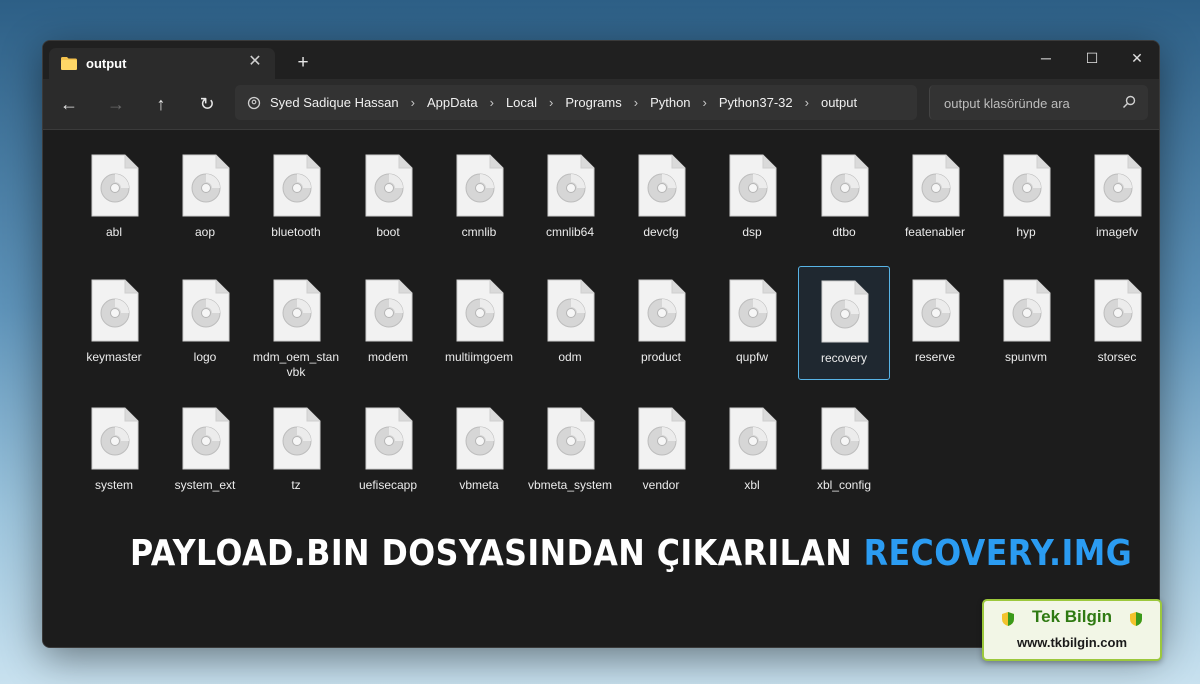 This screenshot has height=684, width=1200. What do you see at coordinates (1026, 210) in the screenshot?
I see `file-item: hyp` at bounding box center [1026, 210].